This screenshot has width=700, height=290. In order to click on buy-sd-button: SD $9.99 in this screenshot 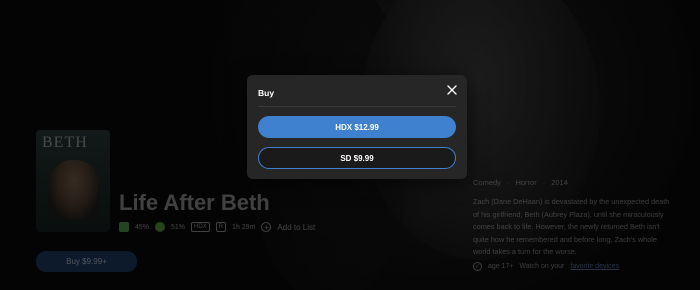, I will do `click(357, 158)`.